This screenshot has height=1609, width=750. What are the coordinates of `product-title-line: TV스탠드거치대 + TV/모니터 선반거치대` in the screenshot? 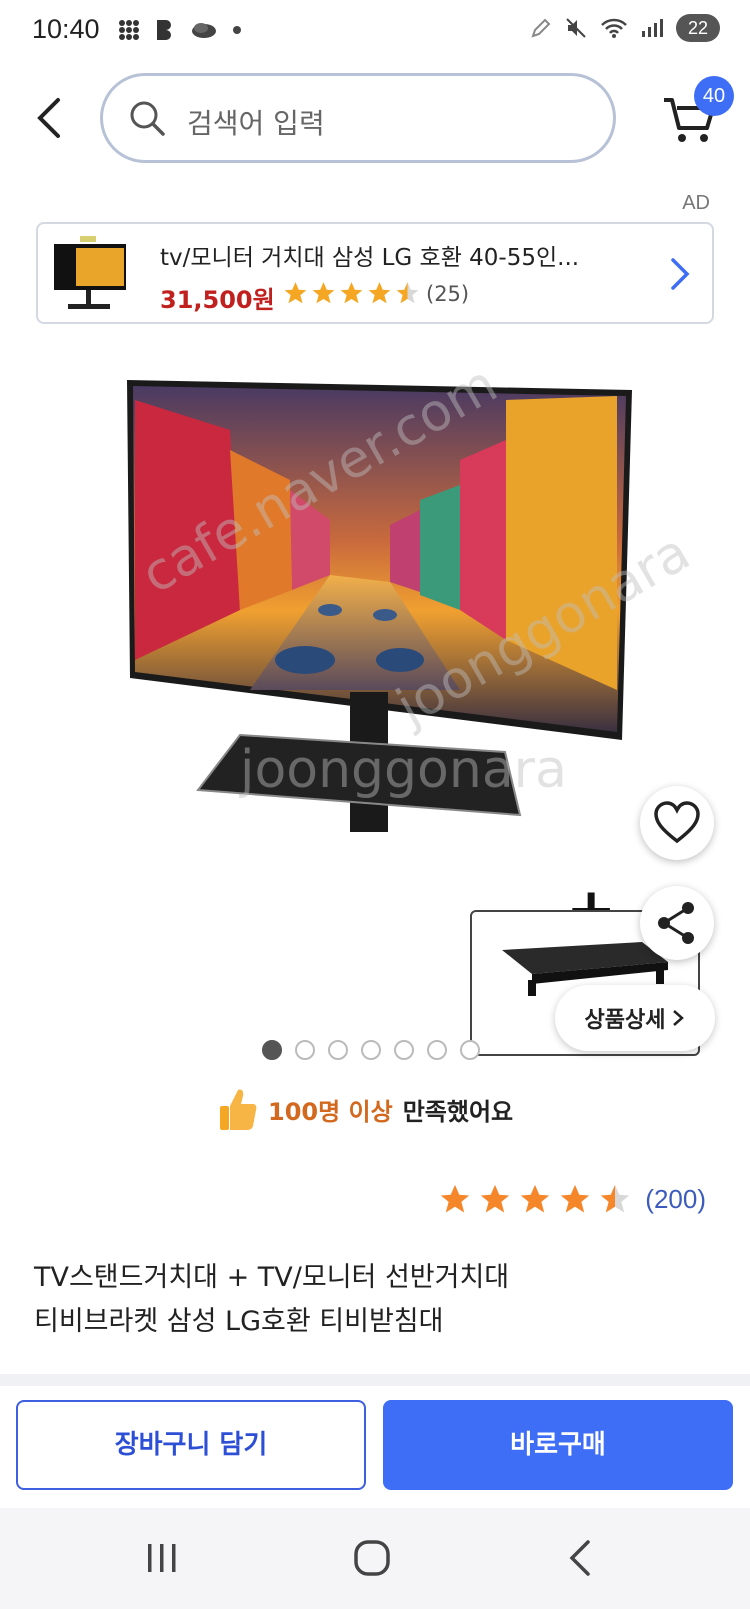 It's located at (272, 1277).